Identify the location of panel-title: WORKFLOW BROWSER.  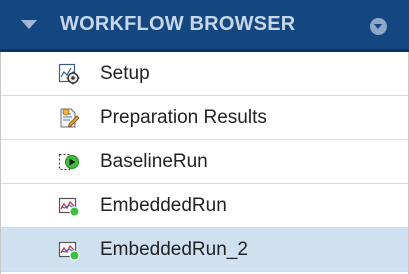
(178, 24).